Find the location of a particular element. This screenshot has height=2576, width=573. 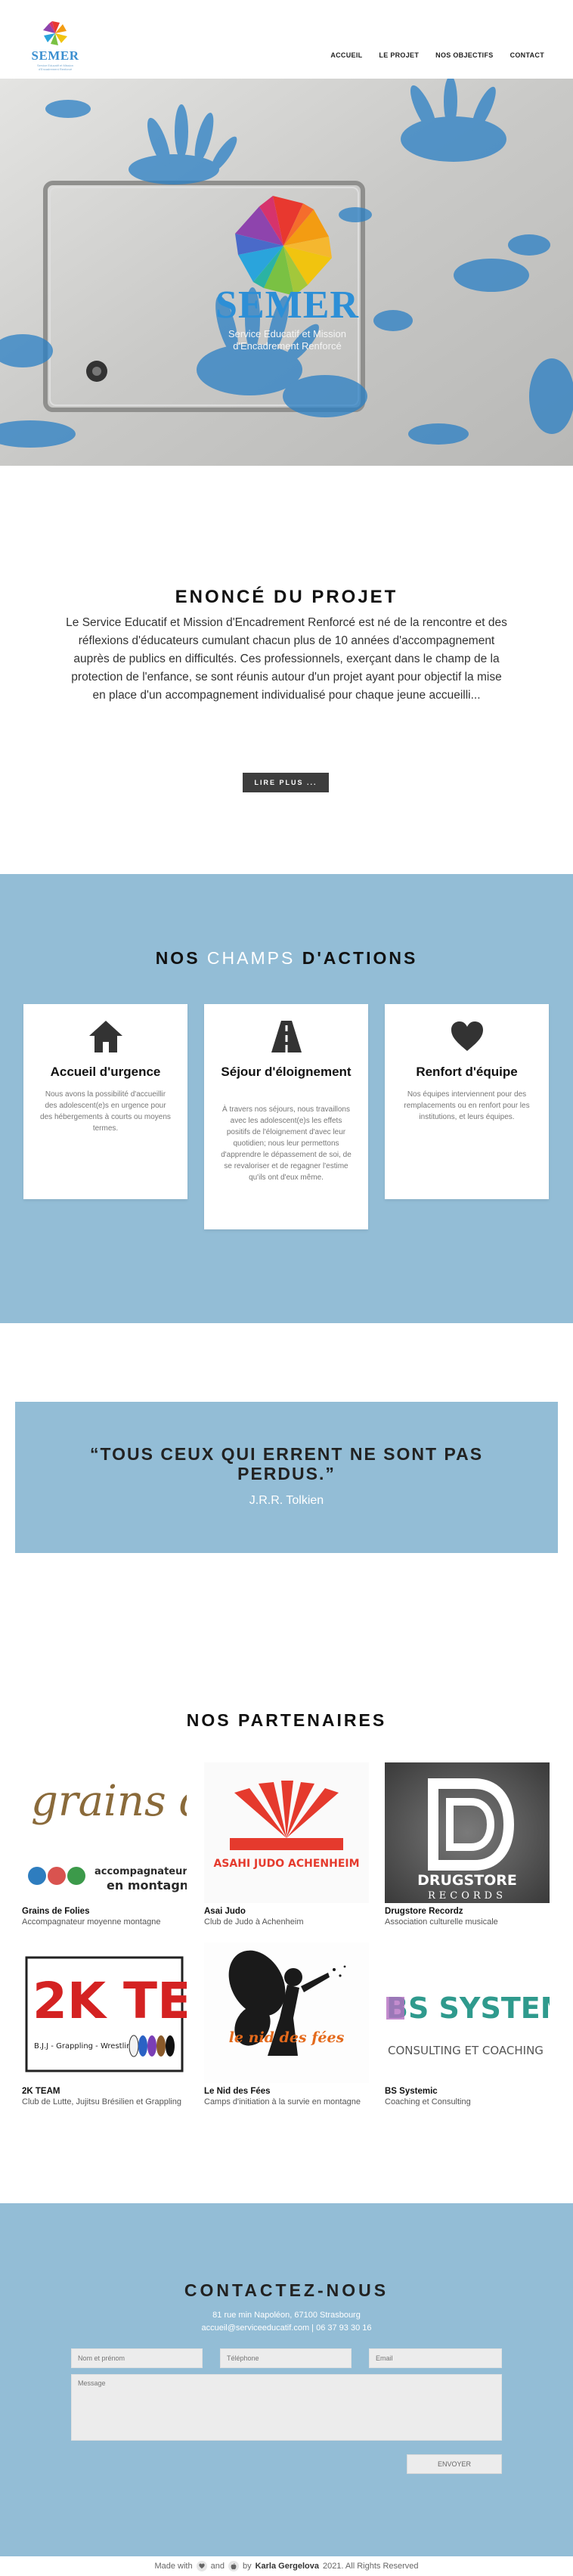

logo-text: SEMER is located at coordinates (55, 55).